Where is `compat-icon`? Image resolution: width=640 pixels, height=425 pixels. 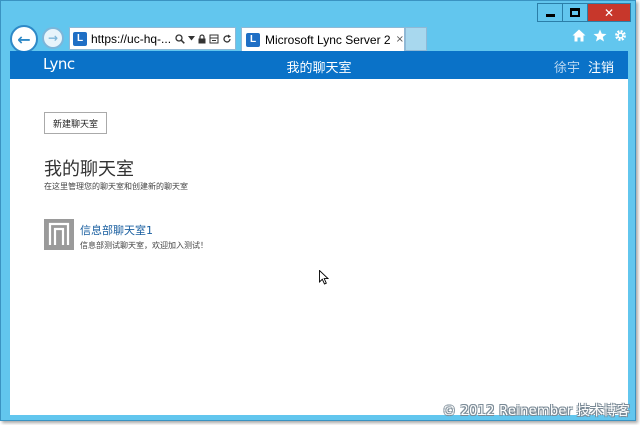 compat-icon is located at coordinates (214, 39).